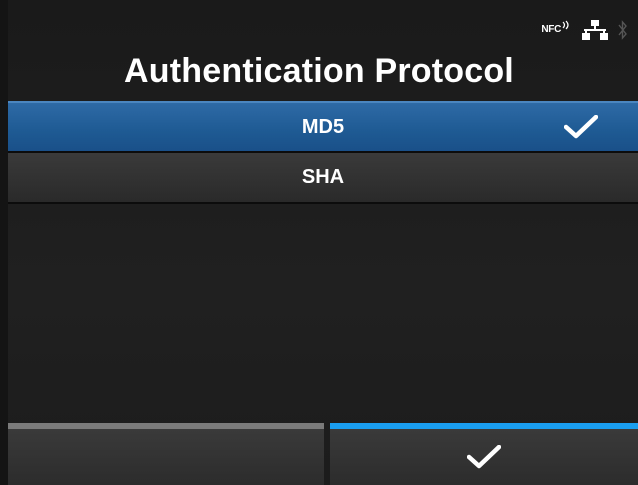 The image size is (638, 485). Describe the element at coordinates (166, 454) in the screenshot. I see `back-button` at that location.